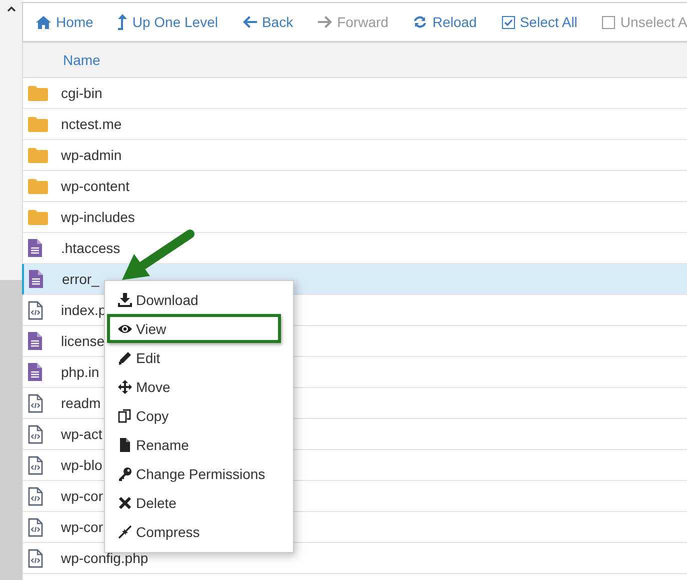  What do you see at coordinates (81, 93) in the screenshot?
I see `file-name: cgi-bin` at bounding box center [81, 93].